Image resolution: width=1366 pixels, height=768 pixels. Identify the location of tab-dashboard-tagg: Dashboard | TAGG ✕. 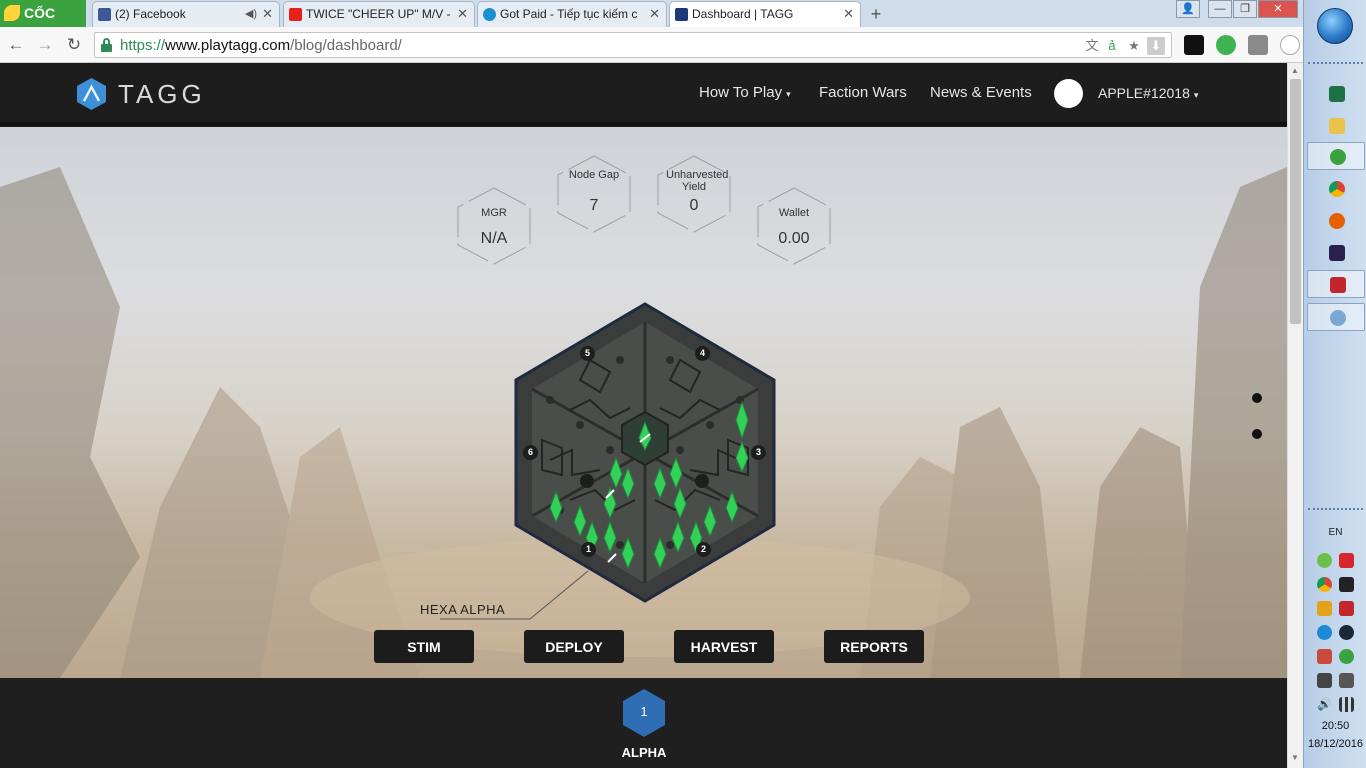
(765, 14).